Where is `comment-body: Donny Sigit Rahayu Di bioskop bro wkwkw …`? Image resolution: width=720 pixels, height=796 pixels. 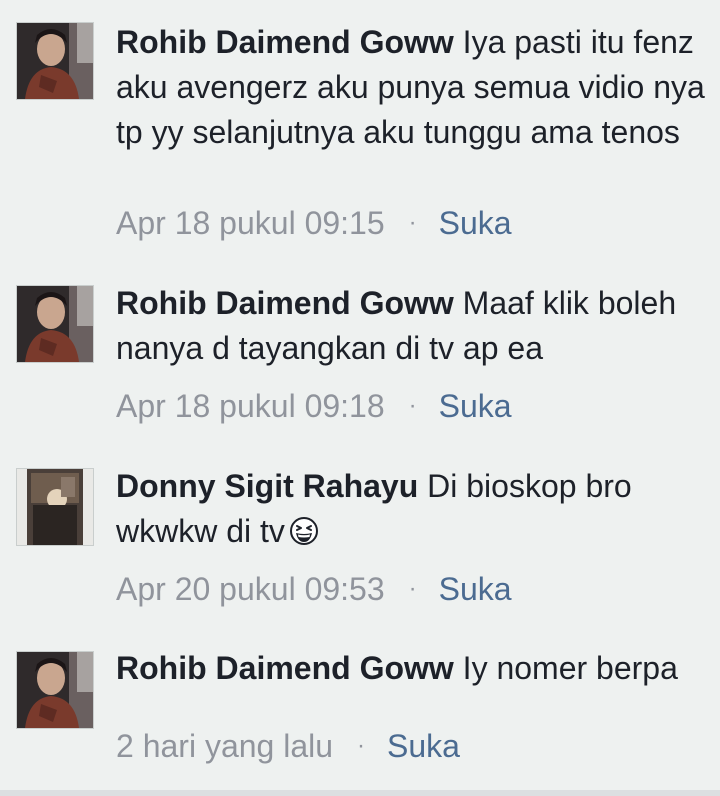
comment-body: Donny Sigit Rahayu Di bioskop bro wkwkw … is located at coordinates (414, 509).